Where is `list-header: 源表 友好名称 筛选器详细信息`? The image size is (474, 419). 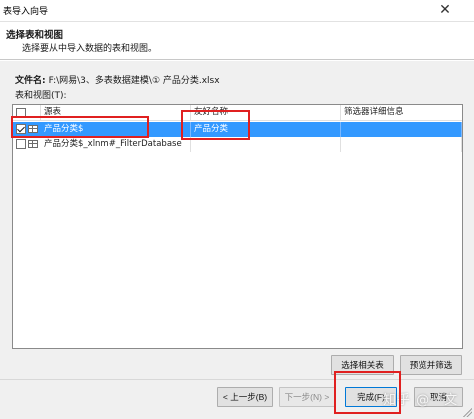
list-header: 源表 友好名称 筛选器详细信息 is located at coordinates (237, 113).